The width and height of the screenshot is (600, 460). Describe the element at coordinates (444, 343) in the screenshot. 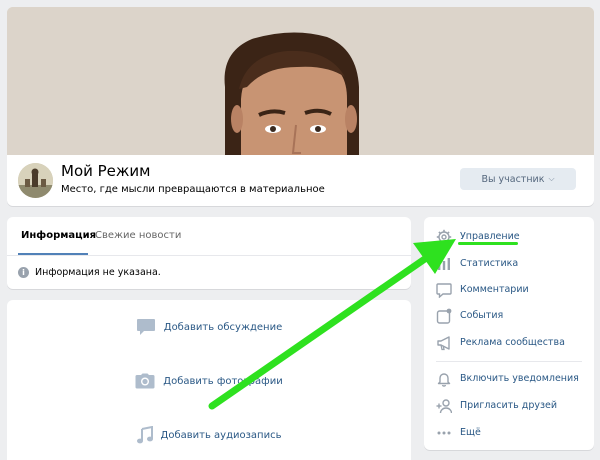

I see `megaphone-icon` at that location.